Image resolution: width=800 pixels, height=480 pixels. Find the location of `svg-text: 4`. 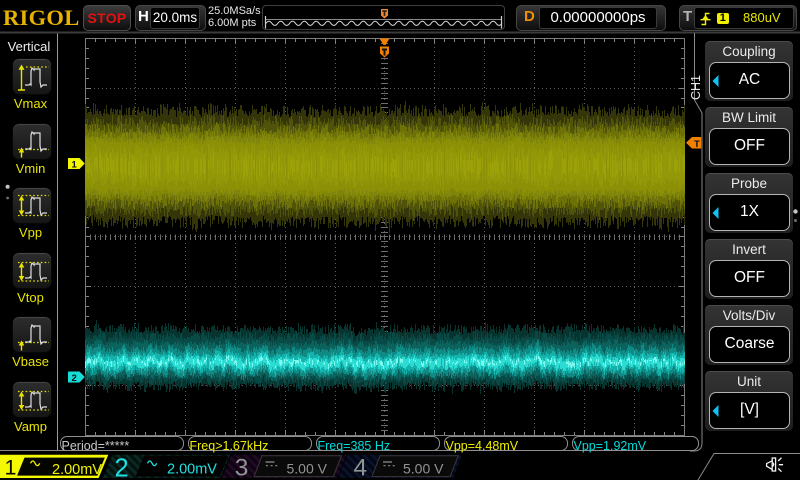

svg-text: 4 is located at coordinates (361, 467).